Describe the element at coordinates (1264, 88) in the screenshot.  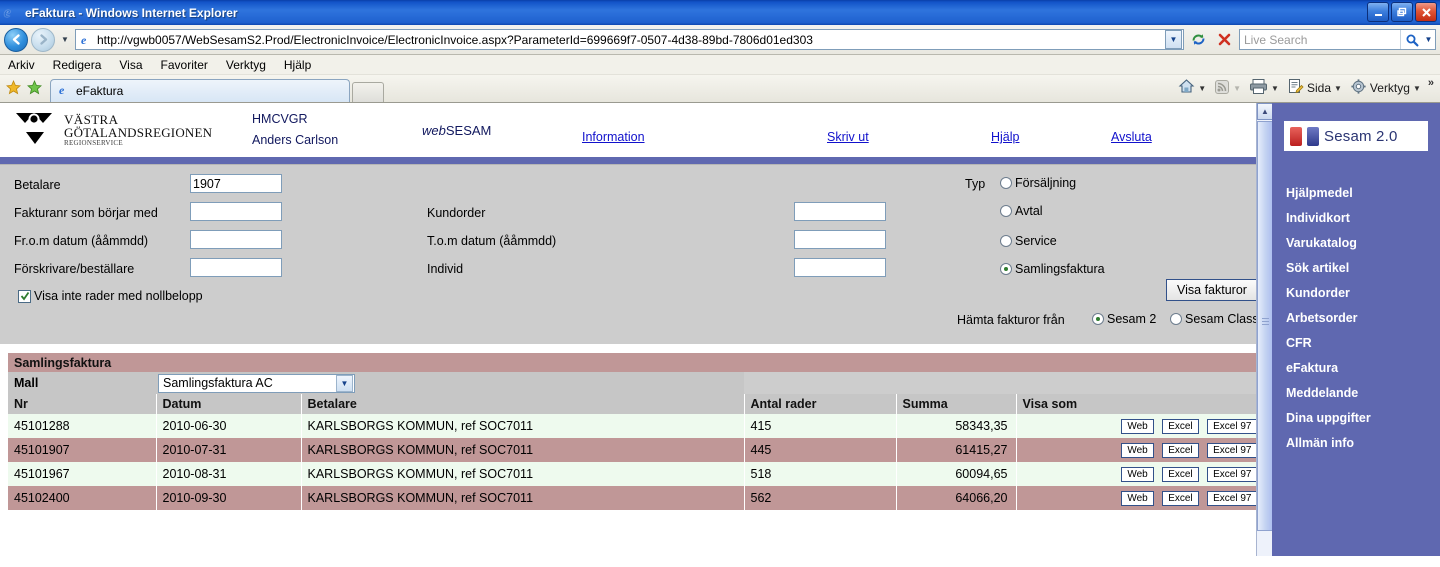
I see `print-button: ▼` at that location.